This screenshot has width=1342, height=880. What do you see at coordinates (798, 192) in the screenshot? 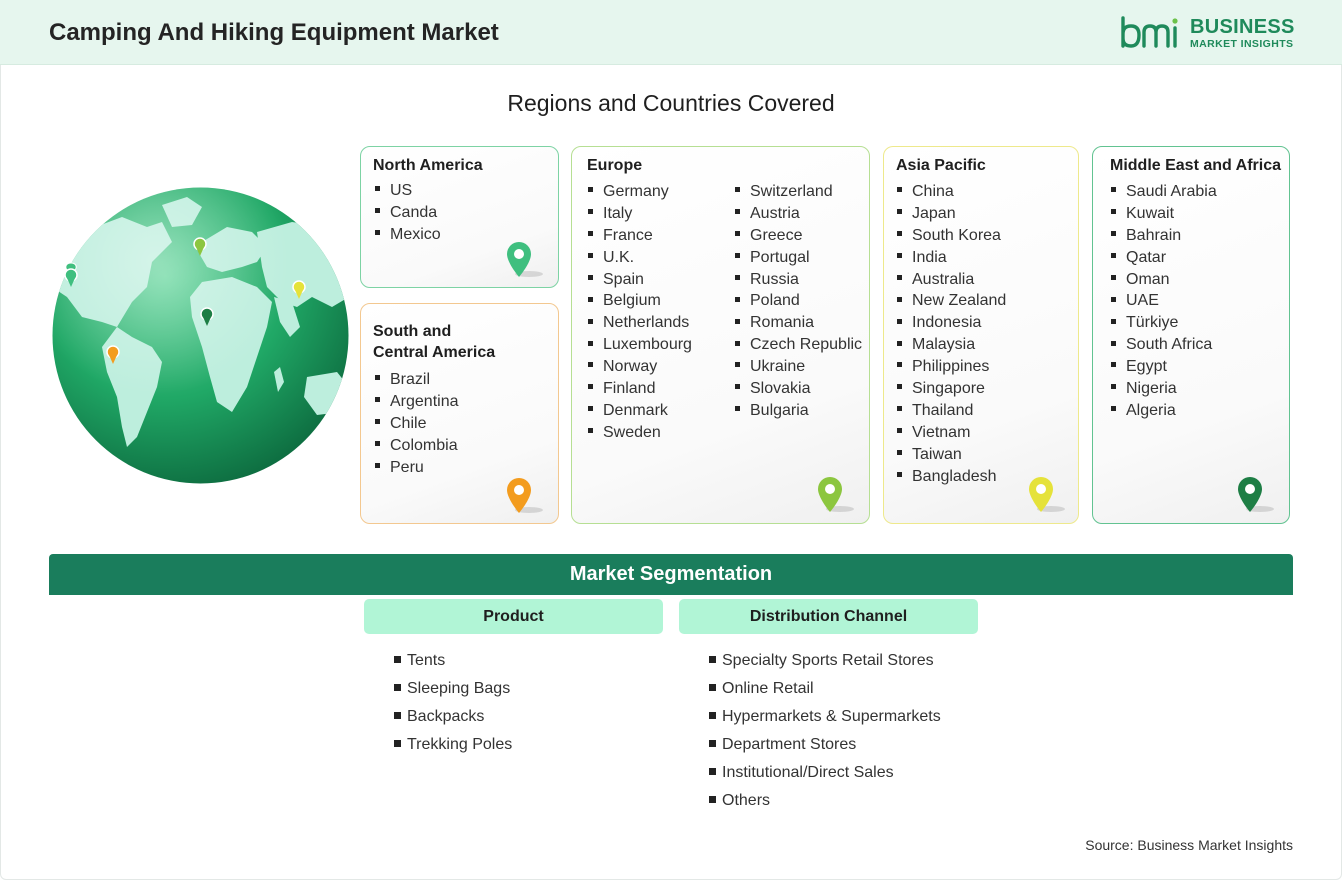
I see `list-item: Switzerland` at bounding box center [798, 192].